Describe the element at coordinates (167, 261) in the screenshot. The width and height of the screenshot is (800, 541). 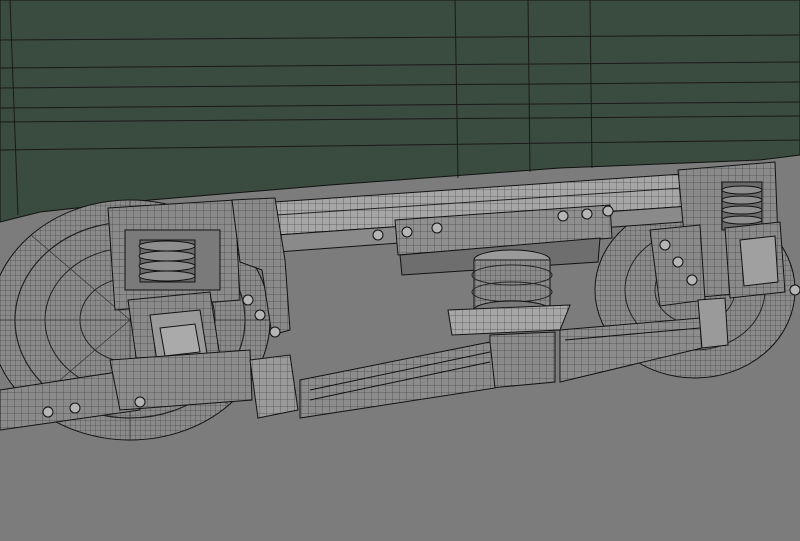
I see `coil-spring-left` at that location.